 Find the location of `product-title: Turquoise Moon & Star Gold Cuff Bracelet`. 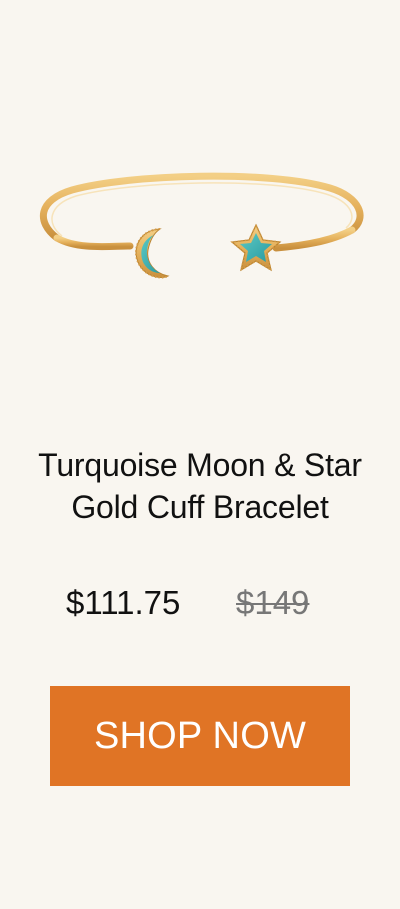

product-title: Turquoise Moon & Star Gold Cuff Bracelet is located at coordinates (200, 486).